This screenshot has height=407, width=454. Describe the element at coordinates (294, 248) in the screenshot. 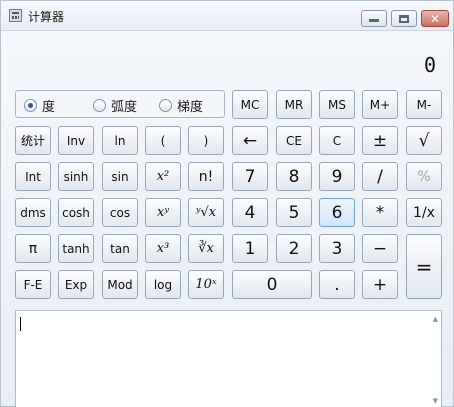

I see `digit-2-button: 2` at that location.